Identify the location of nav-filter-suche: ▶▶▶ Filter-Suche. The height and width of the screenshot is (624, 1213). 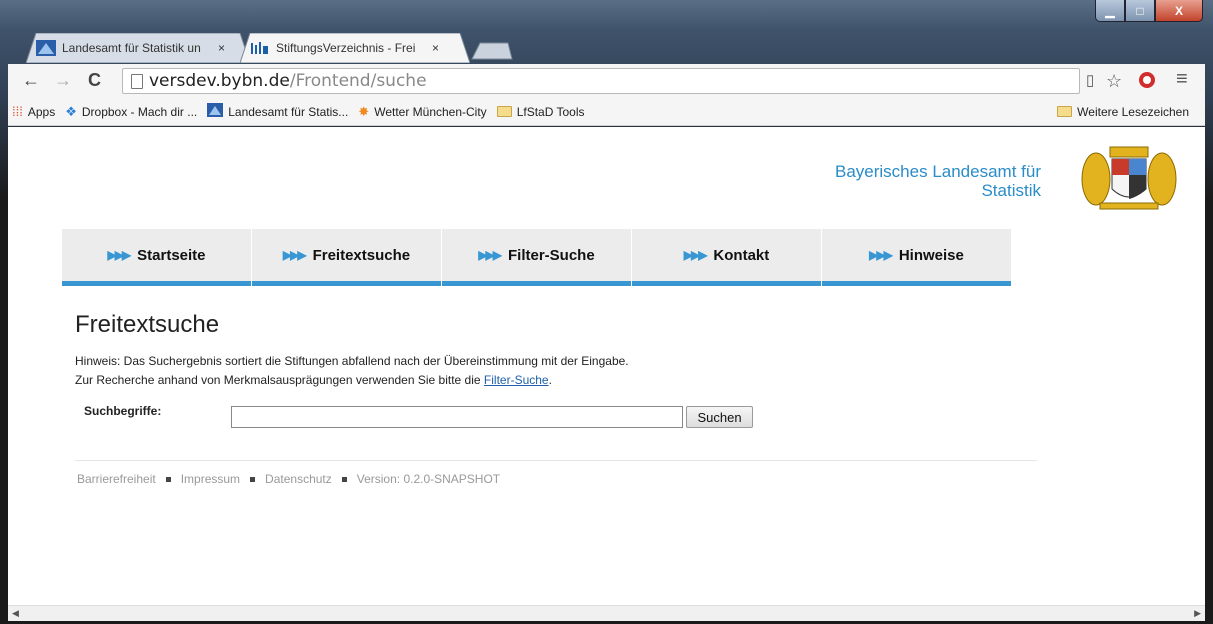
(536, 257).